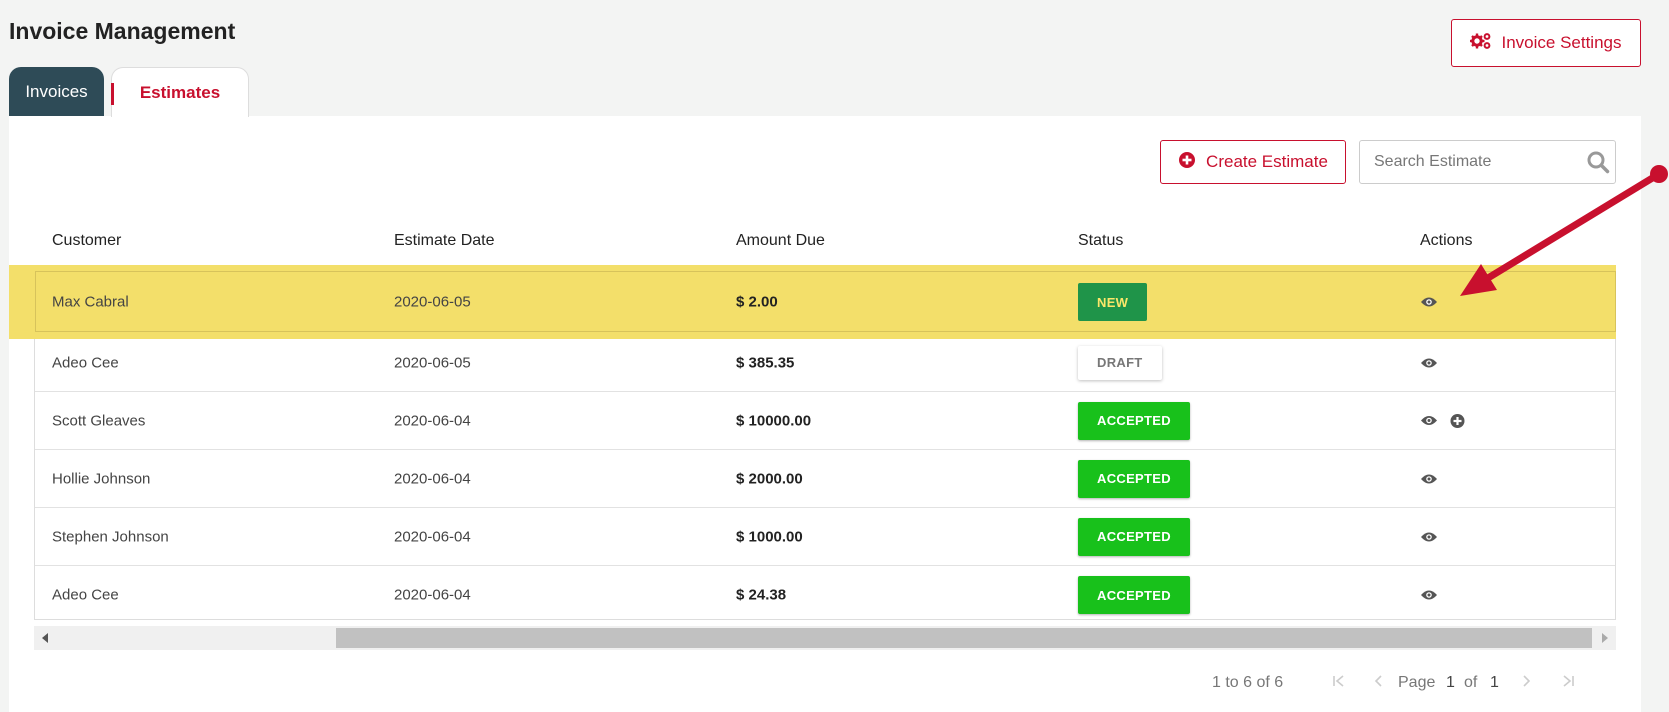 This screenshot has height=712, width=1669. Describe the element at coordinates (769, 536) in the screenshot. I see `amount-due: $ 1000.00` at that location.